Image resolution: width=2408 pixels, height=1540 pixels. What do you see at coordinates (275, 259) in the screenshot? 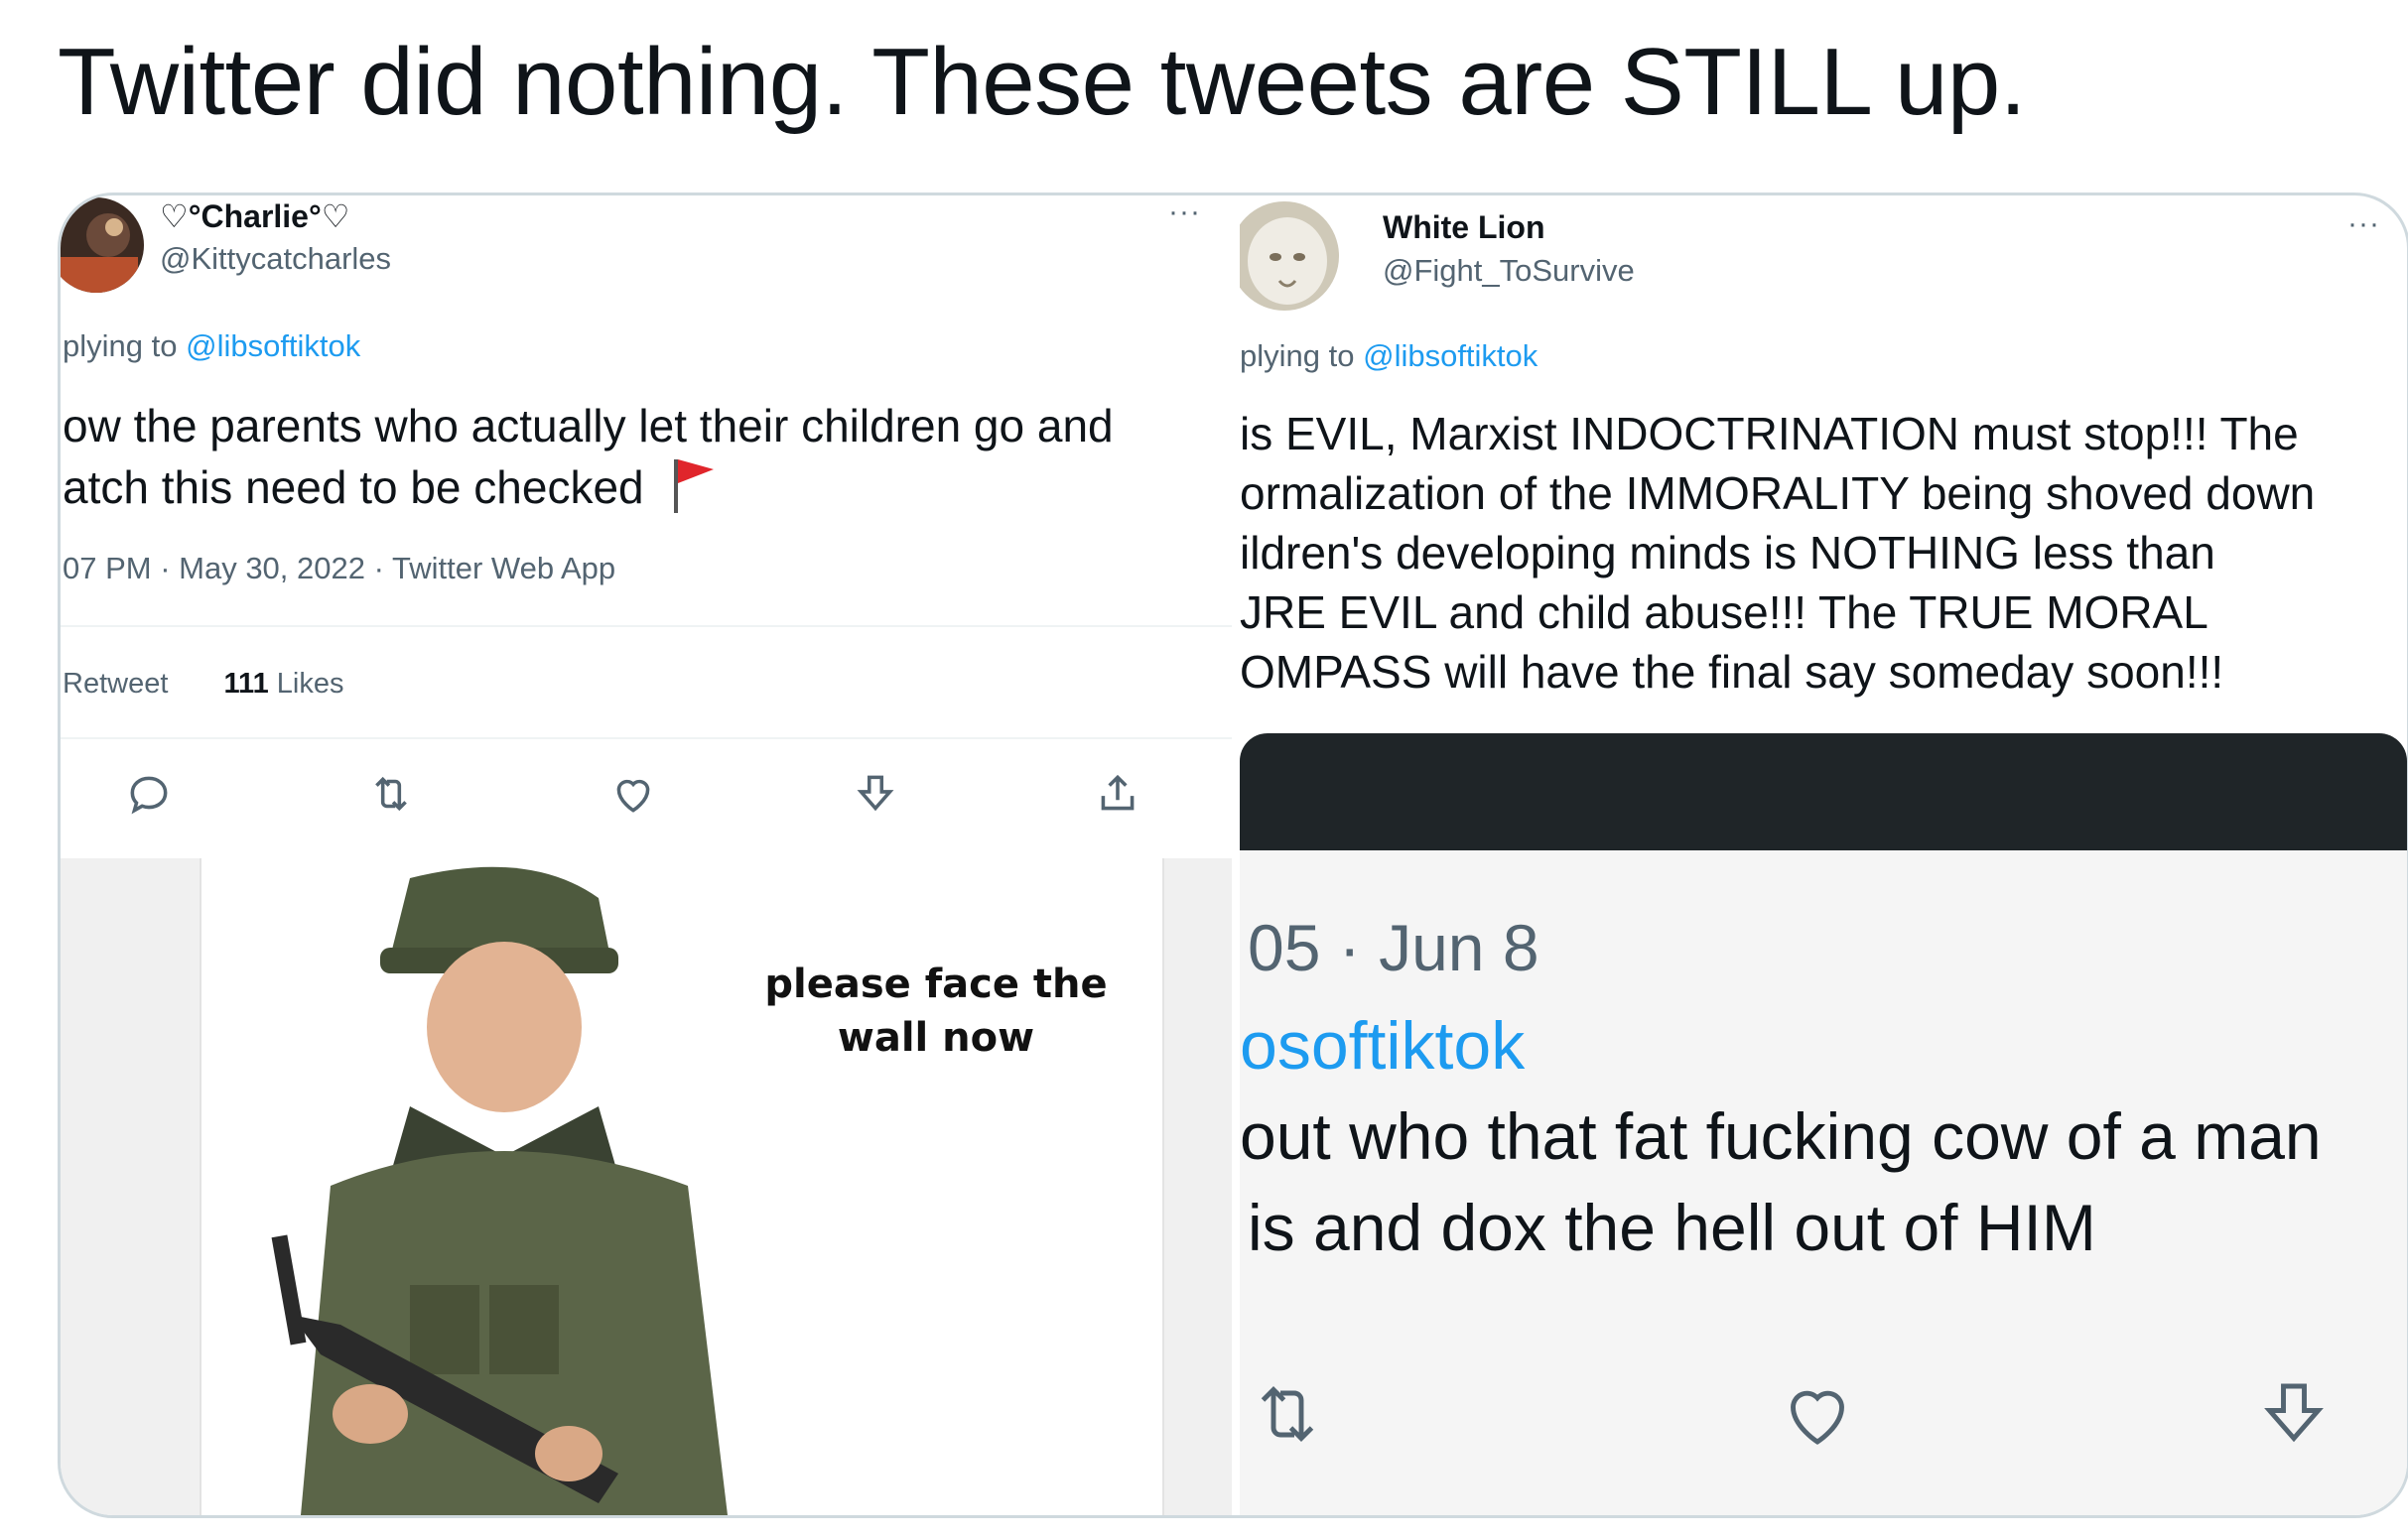
I see `user-handle: @Kittycatcharles` at bounding box center [275, 259].